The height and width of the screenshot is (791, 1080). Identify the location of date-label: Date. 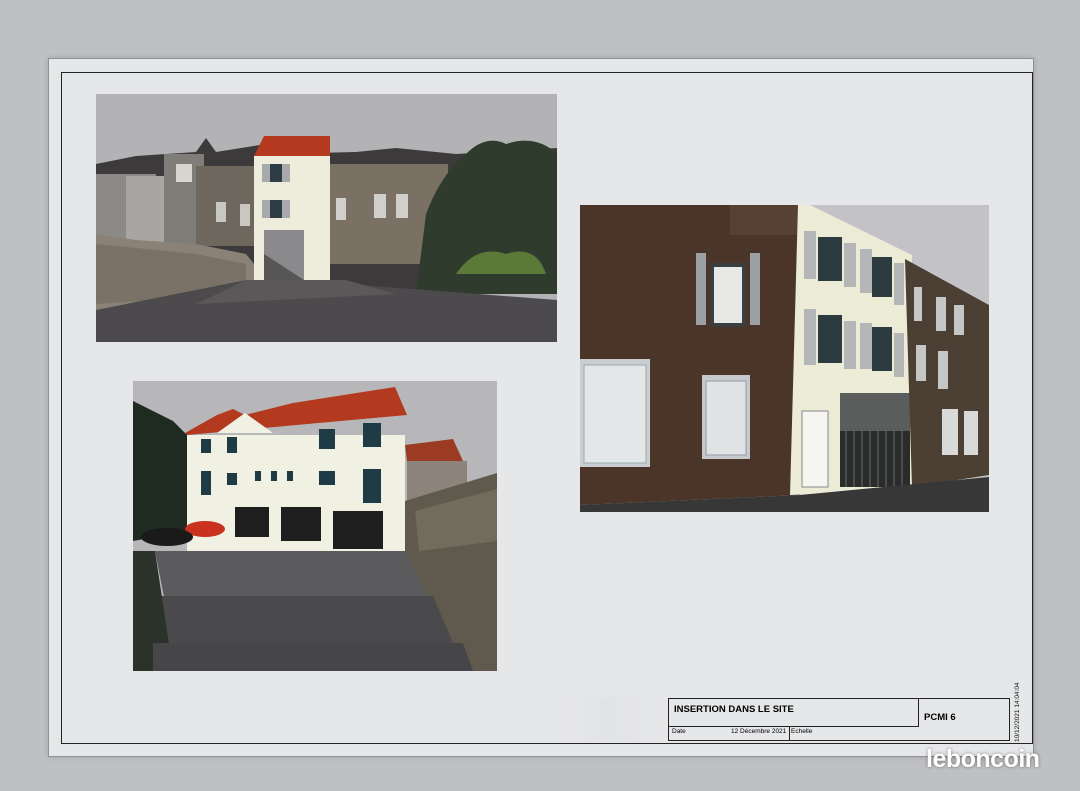
(679, 731).